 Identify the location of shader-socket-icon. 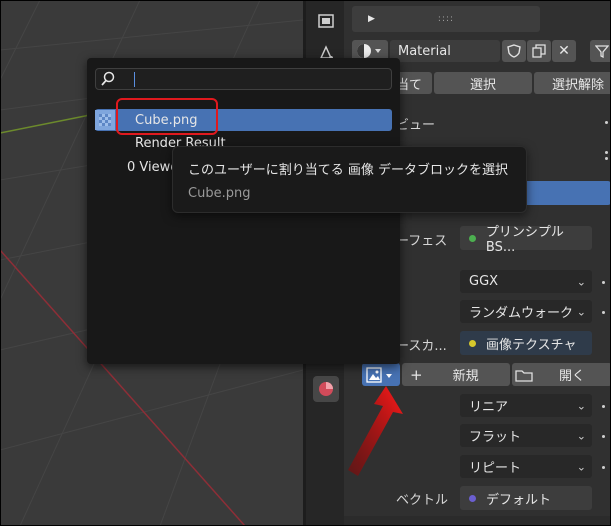
(472, 238).